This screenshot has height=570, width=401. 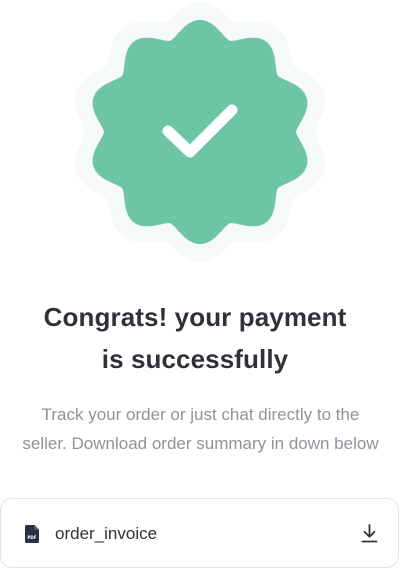 What do you see at coordinates (32, 537) in the screenshot?
I see `pdf-icon-label: PDF` at bounding box center [32, 537].